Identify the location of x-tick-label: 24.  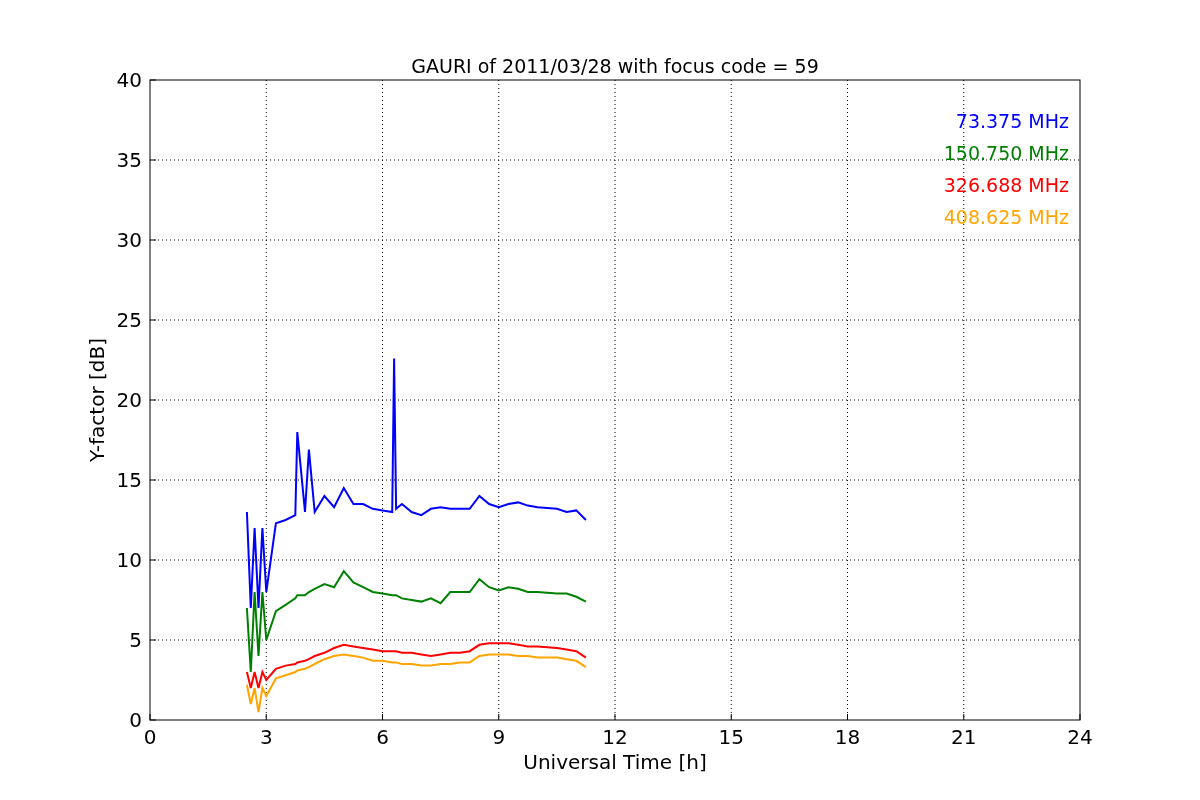
(1080, 737).